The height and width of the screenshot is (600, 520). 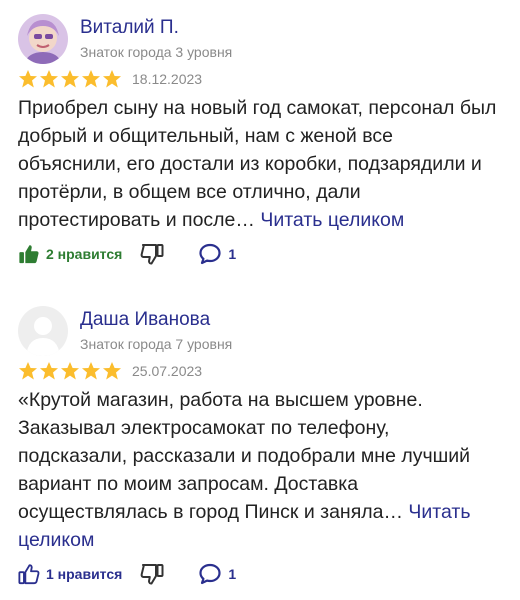 What do you see at coordinates (167, 79) in the screenshot?
I see `review-date: 18.12.2023` at bounding box center [167, 79].